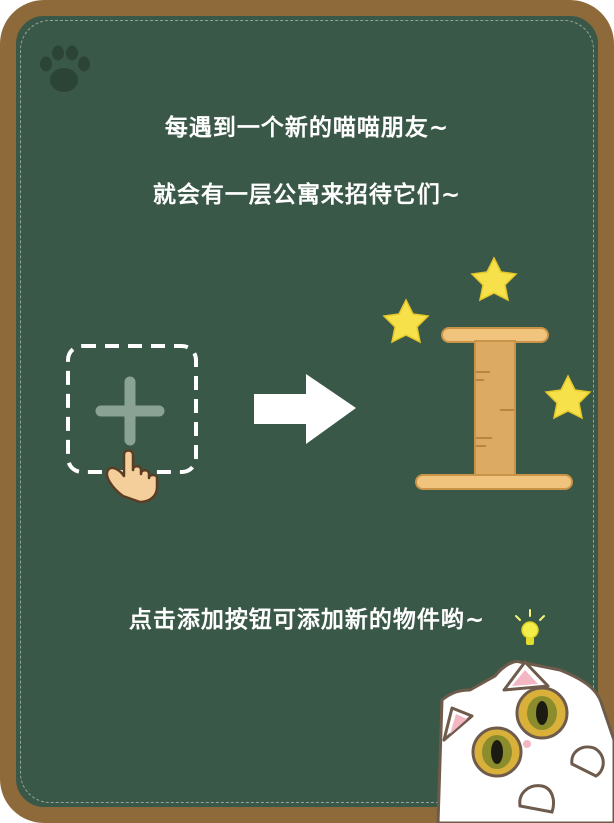 The height and width of the screenshot is (823, 614). What do you see at coordinates (305, 409) in the screenshot?
I see `arrow-right-icon` at bounding box center [305, 409].